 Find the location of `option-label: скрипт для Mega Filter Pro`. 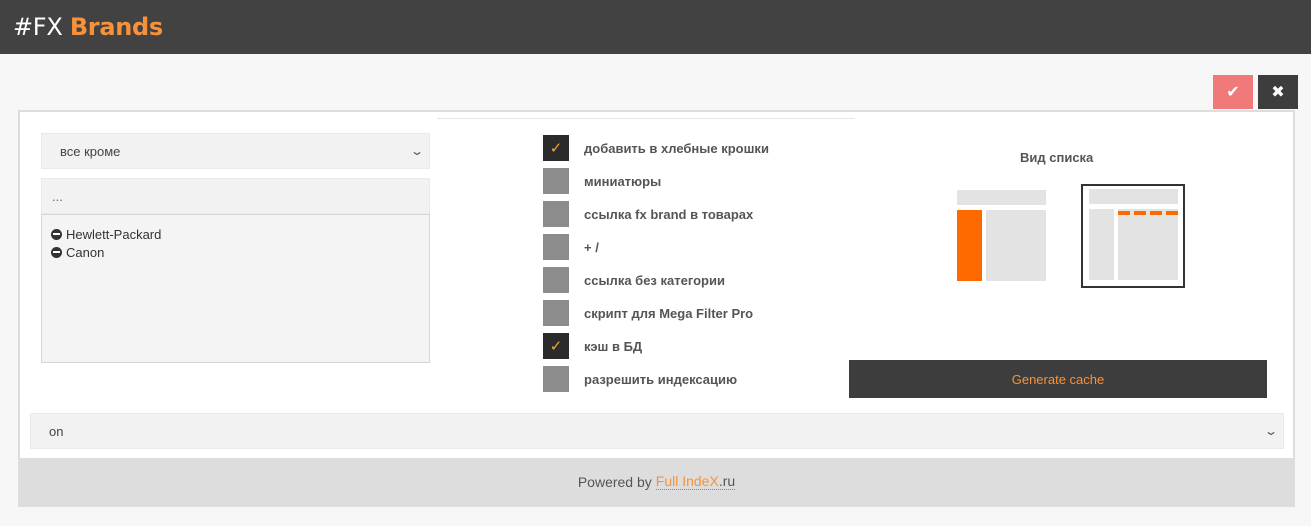

option-label: скрипт для Mega Filter Pro is located at coordinates (669, 313).